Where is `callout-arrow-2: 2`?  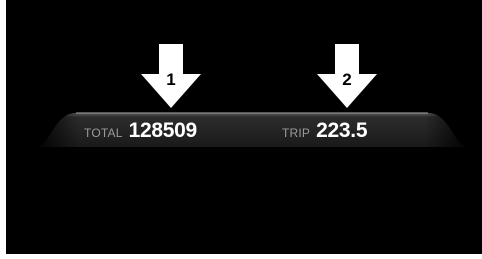 callout-arrow-2: 2 is located at coordinates (347, 76).